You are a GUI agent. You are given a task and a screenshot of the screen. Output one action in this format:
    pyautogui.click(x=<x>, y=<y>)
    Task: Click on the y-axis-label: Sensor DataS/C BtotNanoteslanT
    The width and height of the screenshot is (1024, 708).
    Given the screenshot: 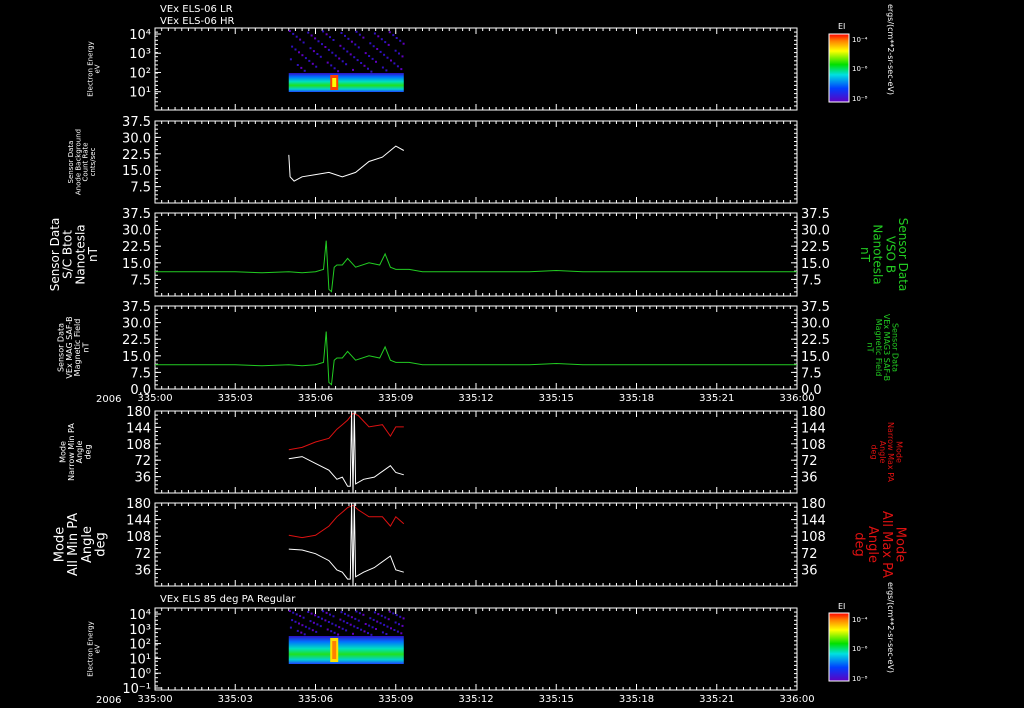 What is the action you would take?
    pyautogui.click(x=74, y=255)
    